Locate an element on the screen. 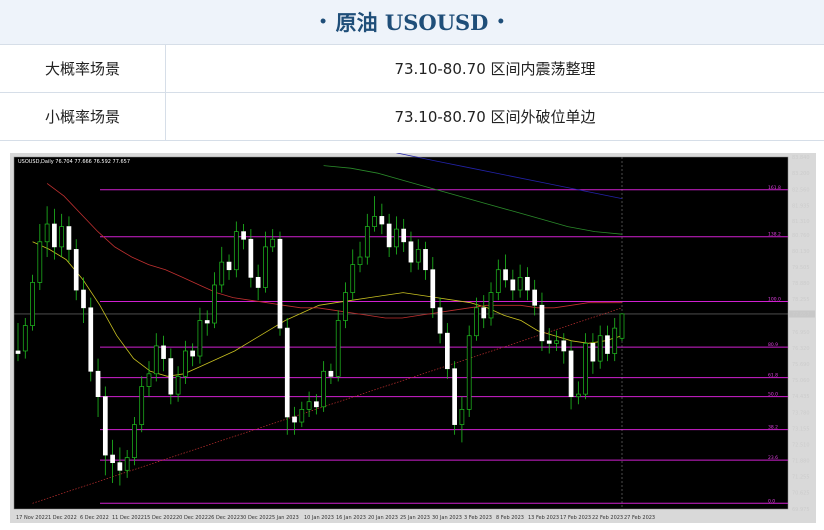 This screenshot has width=824, height=530. scenario-value: 73.10-80.70 区间外破位单边 is located at coordinates (494, 116).